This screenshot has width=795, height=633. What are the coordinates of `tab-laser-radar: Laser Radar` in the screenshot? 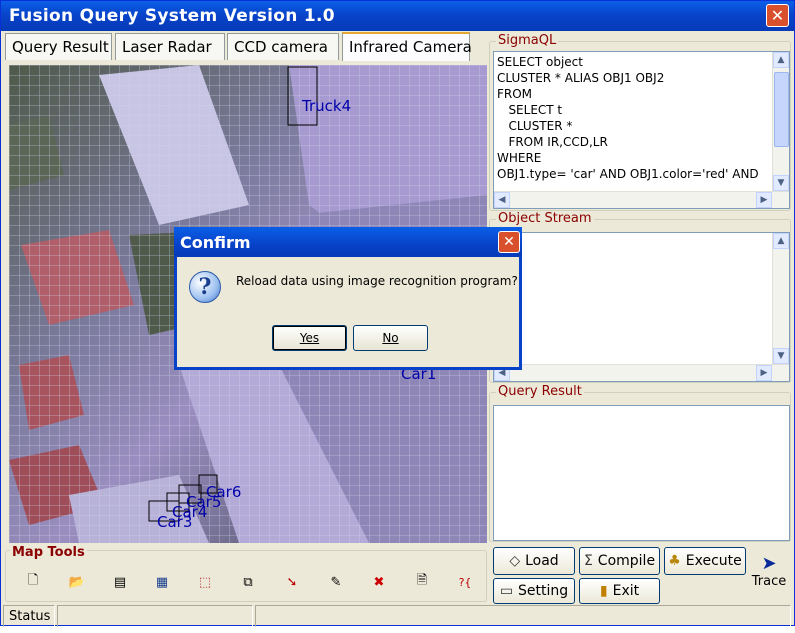 It's located at (170, 46).